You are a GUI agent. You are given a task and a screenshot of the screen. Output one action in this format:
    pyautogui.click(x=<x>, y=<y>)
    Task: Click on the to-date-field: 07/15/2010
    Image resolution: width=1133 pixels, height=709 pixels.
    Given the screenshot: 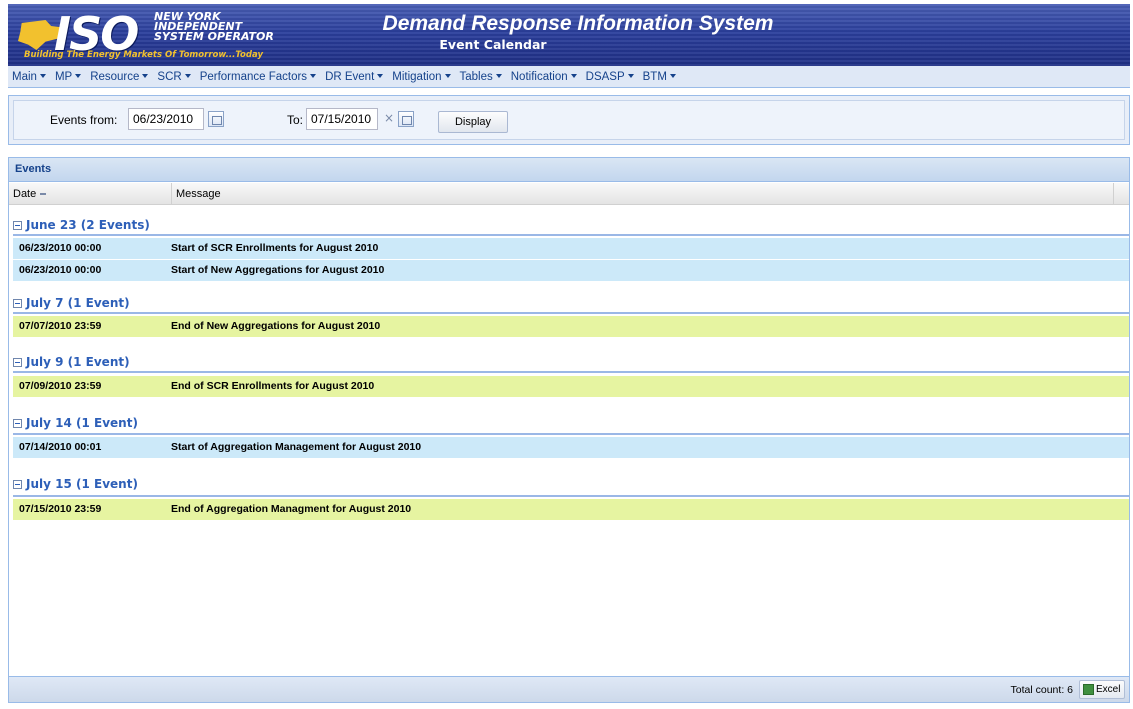 What is the action you would take?
    pyautogui.click(x=342, y=119)
    